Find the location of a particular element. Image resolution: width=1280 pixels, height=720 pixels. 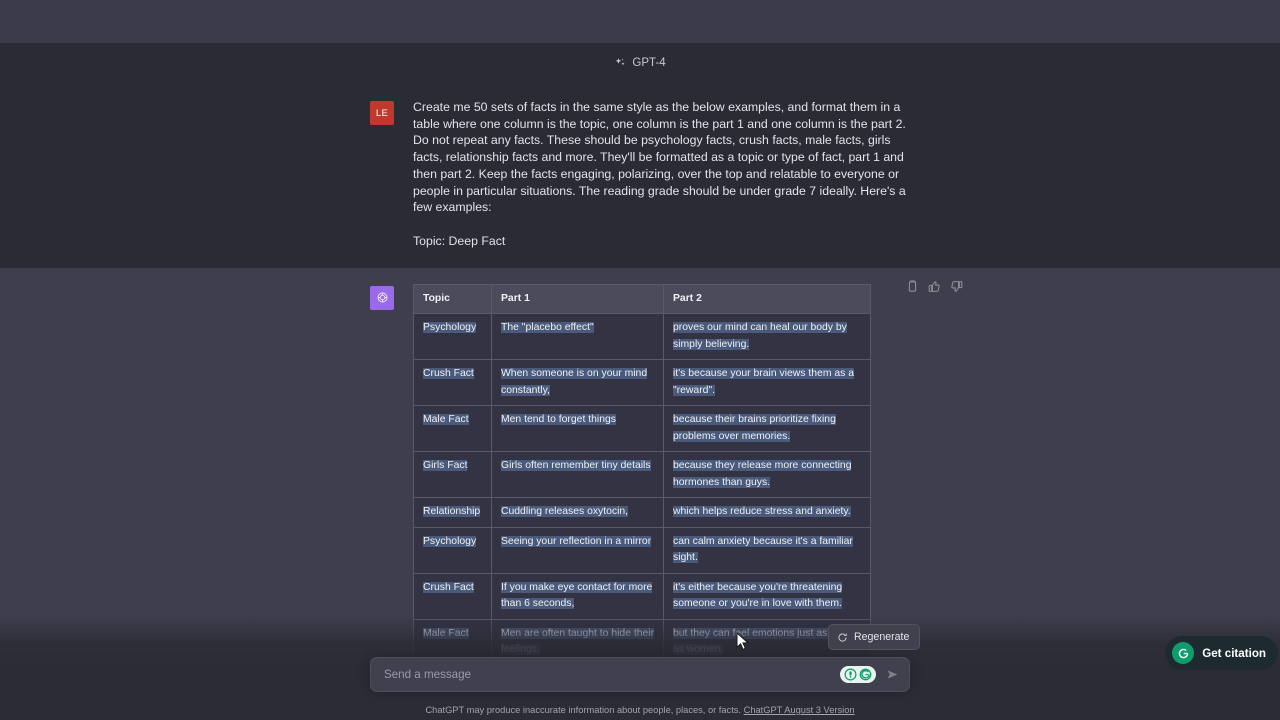

model-label: GPT-4 is located at coordinates (649, 63).